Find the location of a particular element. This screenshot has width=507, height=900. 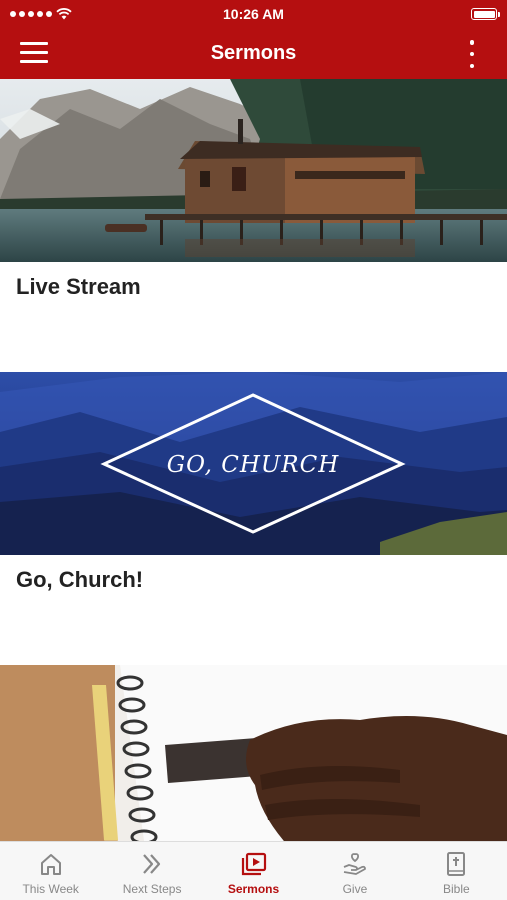

page-title: Sermons is located at coordinates (253, 53).